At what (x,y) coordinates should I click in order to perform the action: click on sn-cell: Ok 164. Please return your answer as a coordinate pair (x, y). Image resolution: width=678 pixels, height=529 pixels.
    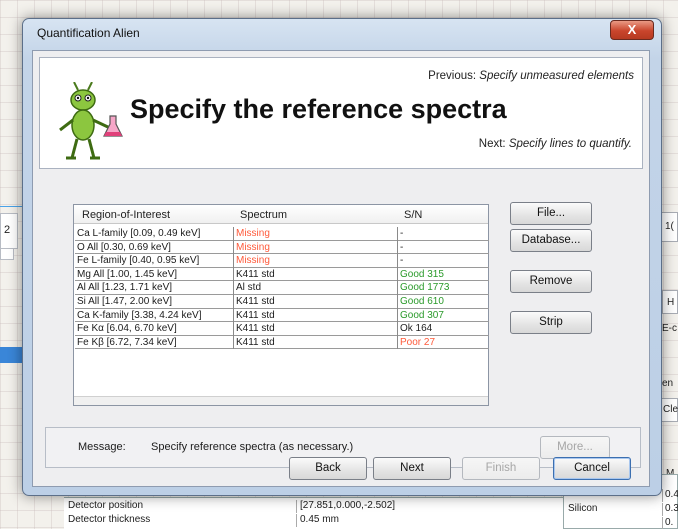
    Looking at the image, I should click on (416, 329).